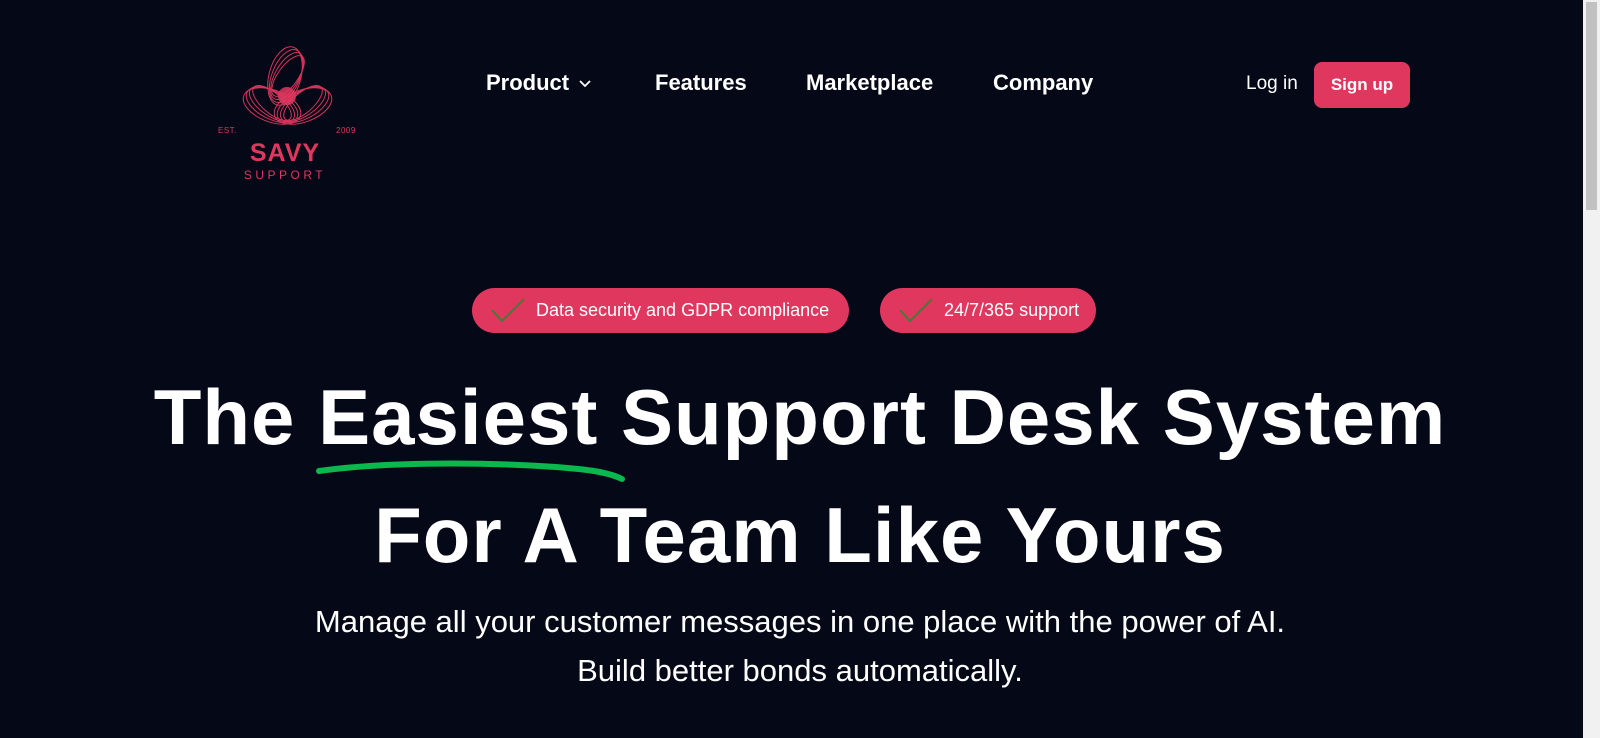 The width and height of the screenshot is (1600, 738). Describe the element at coordinates (287, 85) in the screenshot. I see `triple-loop-logo-icon` at that location.